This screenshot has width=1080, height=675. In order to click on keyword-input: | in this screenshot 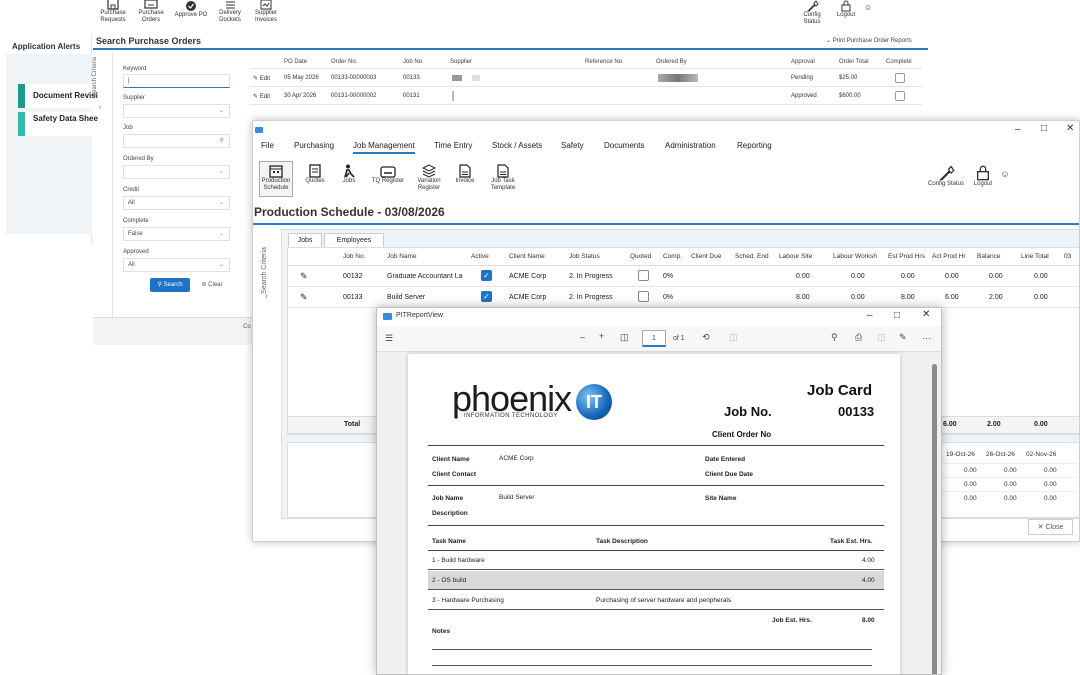, I will do `click(176, 81)`.